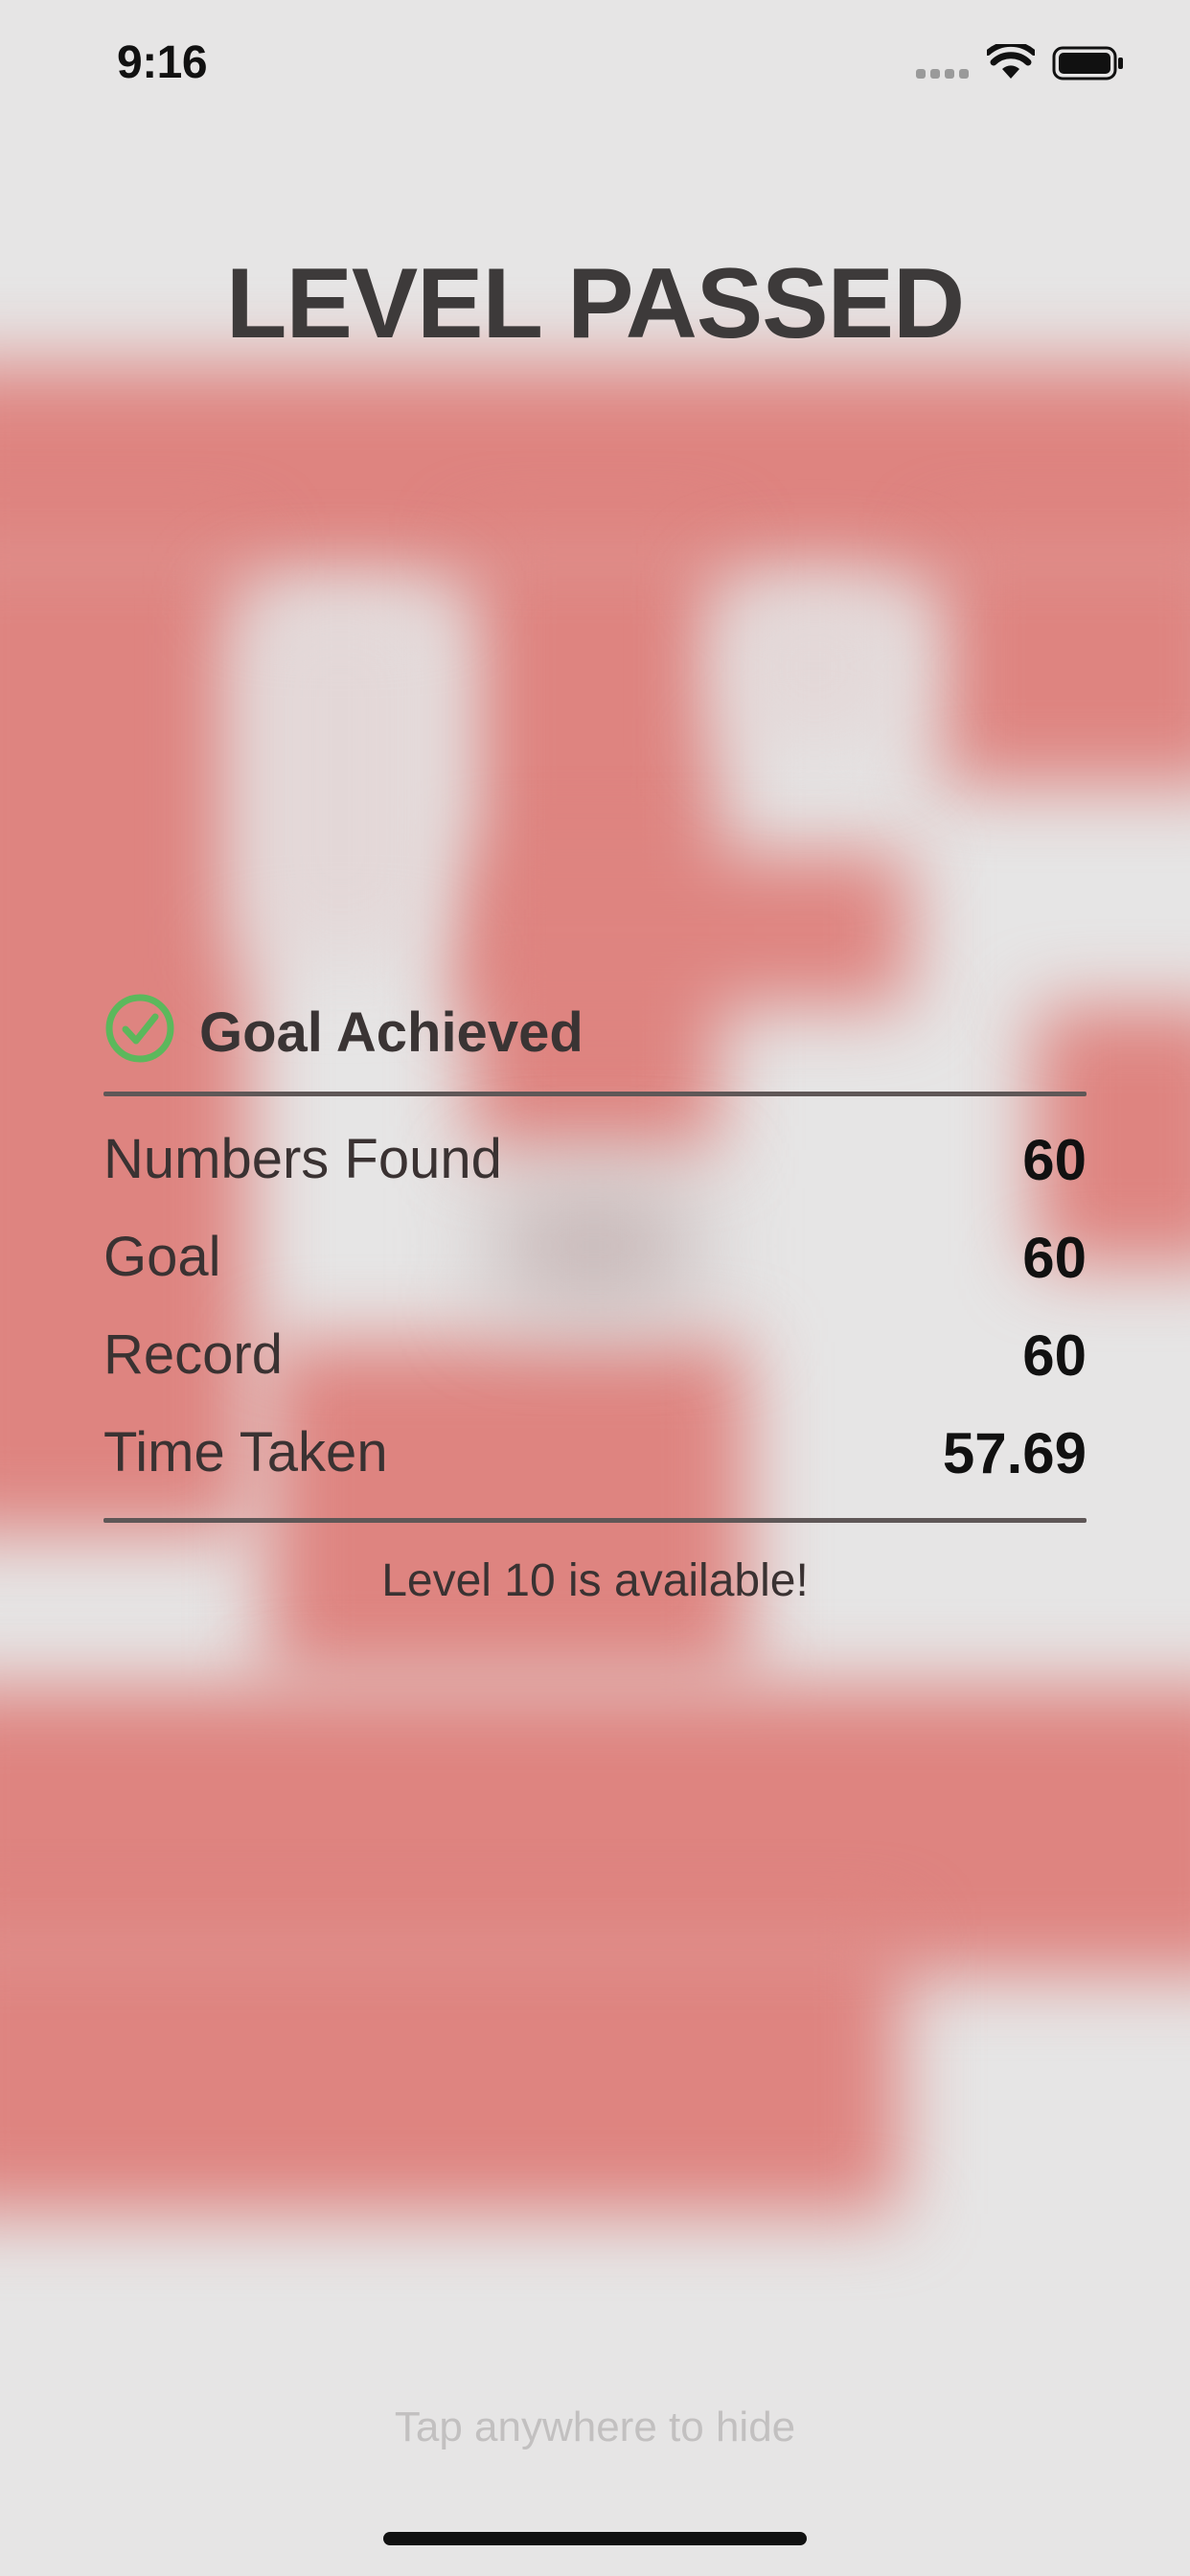 Image resolution: width=1190 pixels, height=2576 pixels. I want to click on stat-label: Time Taken, so click(246, 1452).